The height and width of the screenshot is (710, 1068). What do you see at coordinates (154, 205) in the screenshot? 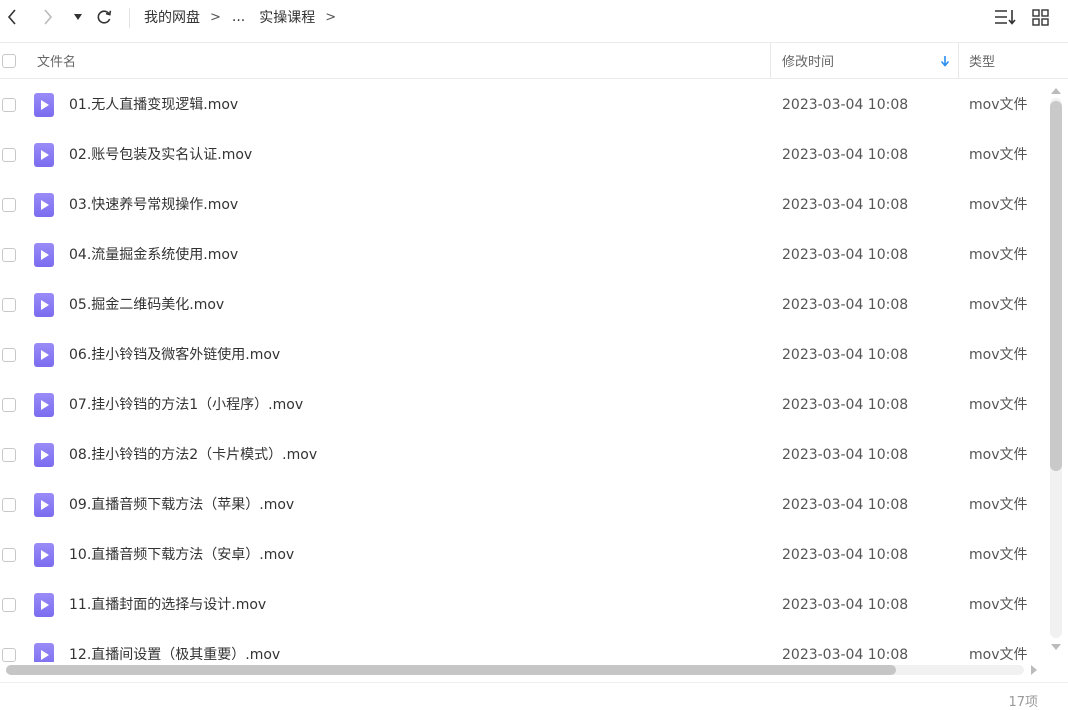
I see `file-name: 03.快速养号常规操作.mov` at bounding box center [154, 205].